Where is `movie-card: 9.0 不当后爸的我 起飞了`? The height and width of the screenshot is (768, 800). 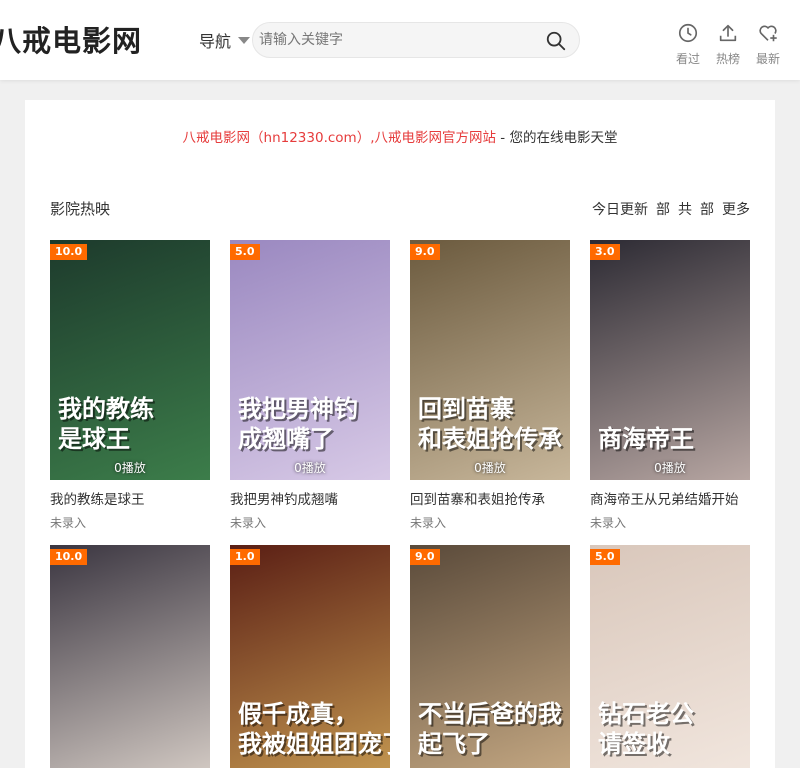
movie-card: 9.0 不当后爸的我 起飞了 is located at coordinates (490, 656).